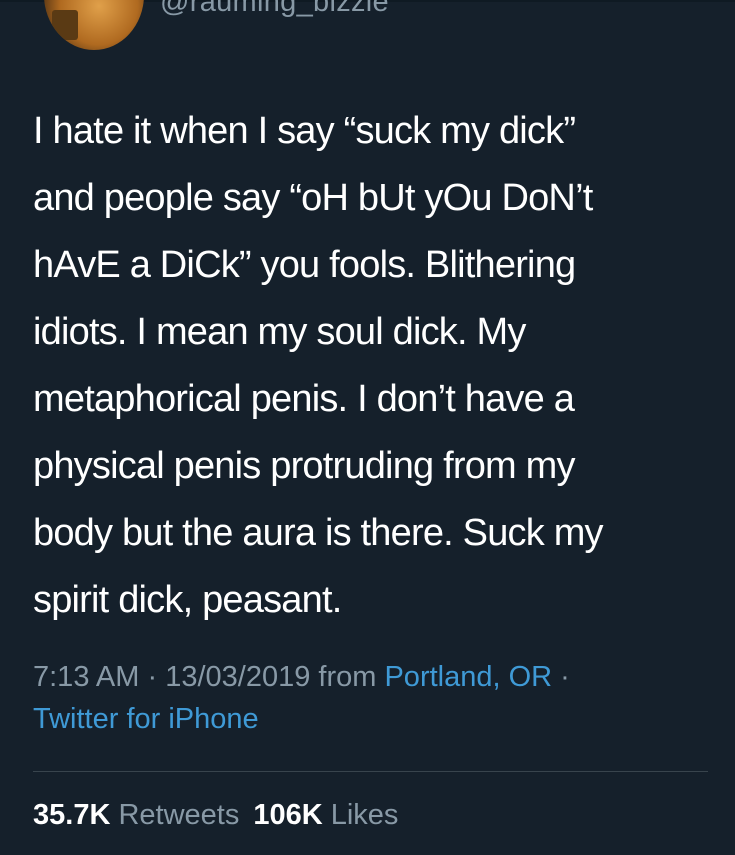 This screenshot has height=855, width=735. I want to click on avatar, so click(94, 25).